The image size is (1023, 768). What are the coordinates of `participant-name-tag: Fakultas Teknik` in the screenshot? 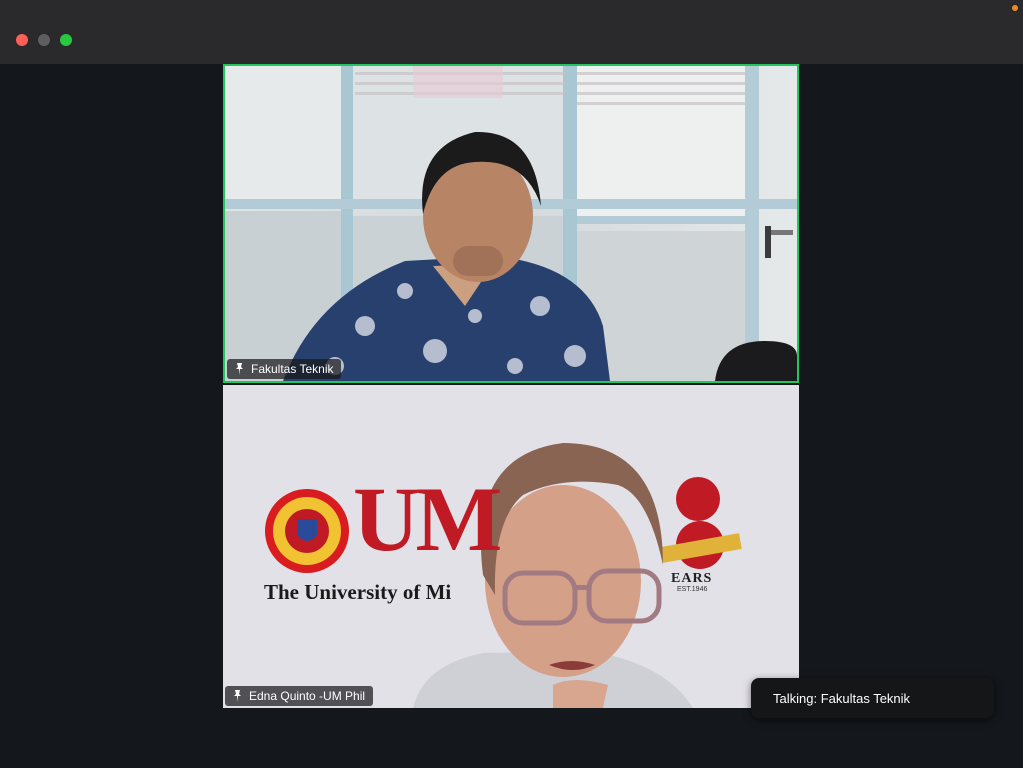 It's located at (284, 369).